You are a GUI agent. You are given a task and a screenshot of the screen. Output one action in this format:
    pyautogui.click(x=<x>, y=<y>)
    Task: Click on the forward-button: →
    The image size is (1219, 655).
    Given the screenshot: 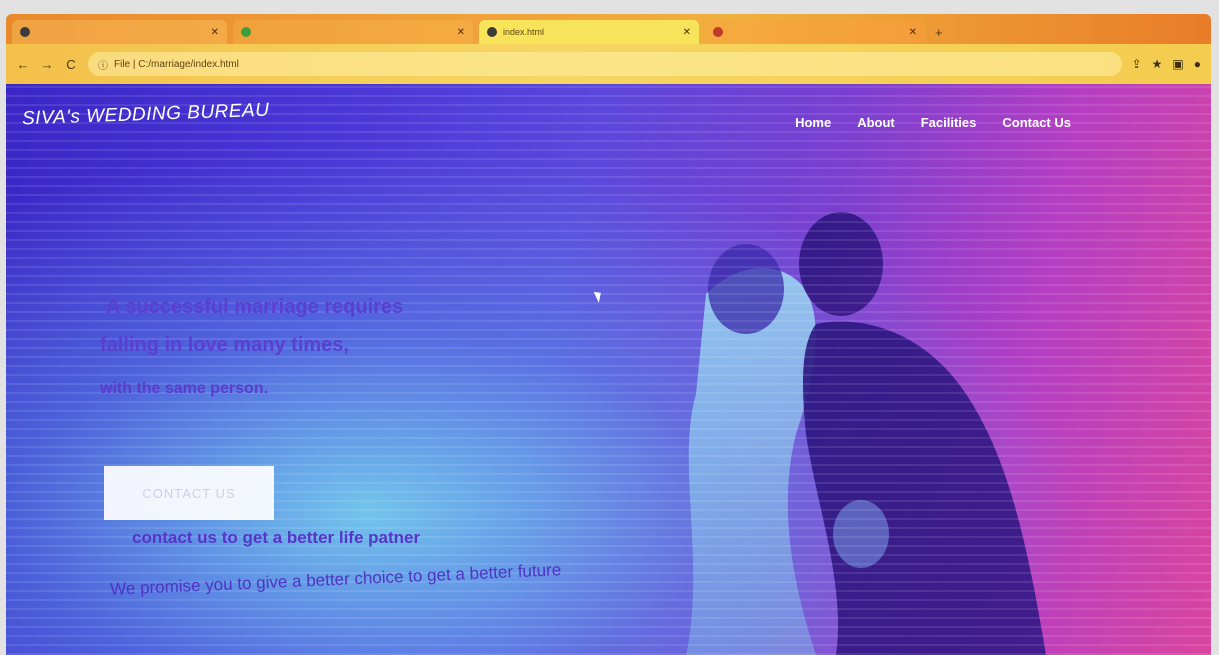 What is the action you would take?
    pyautogui.click(x=47, y=64)
    